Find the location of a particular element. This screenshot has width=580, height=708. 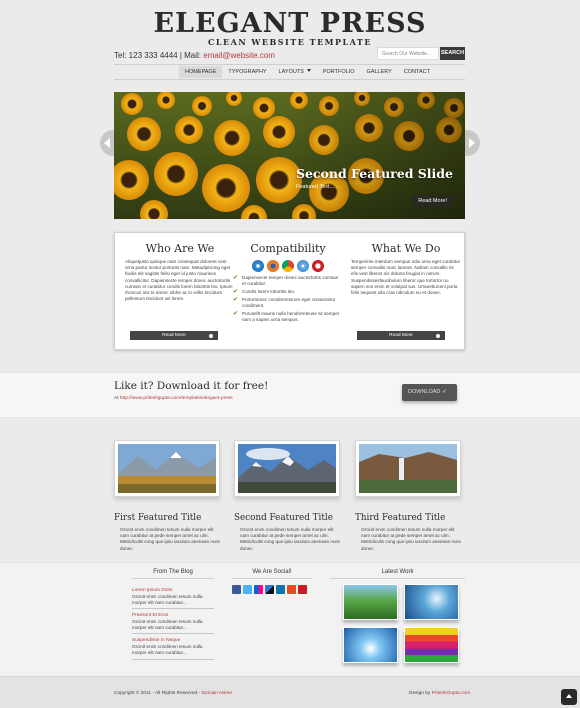

work-widget-title: Latest Work is located at coordinates (397, 574).